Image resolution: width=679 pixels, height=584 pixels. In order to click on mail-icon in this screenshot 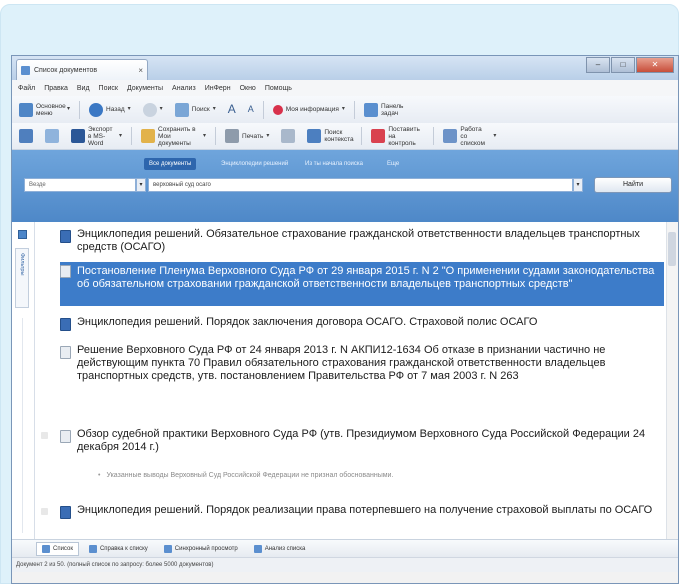, I will do `click(52, 136)`.